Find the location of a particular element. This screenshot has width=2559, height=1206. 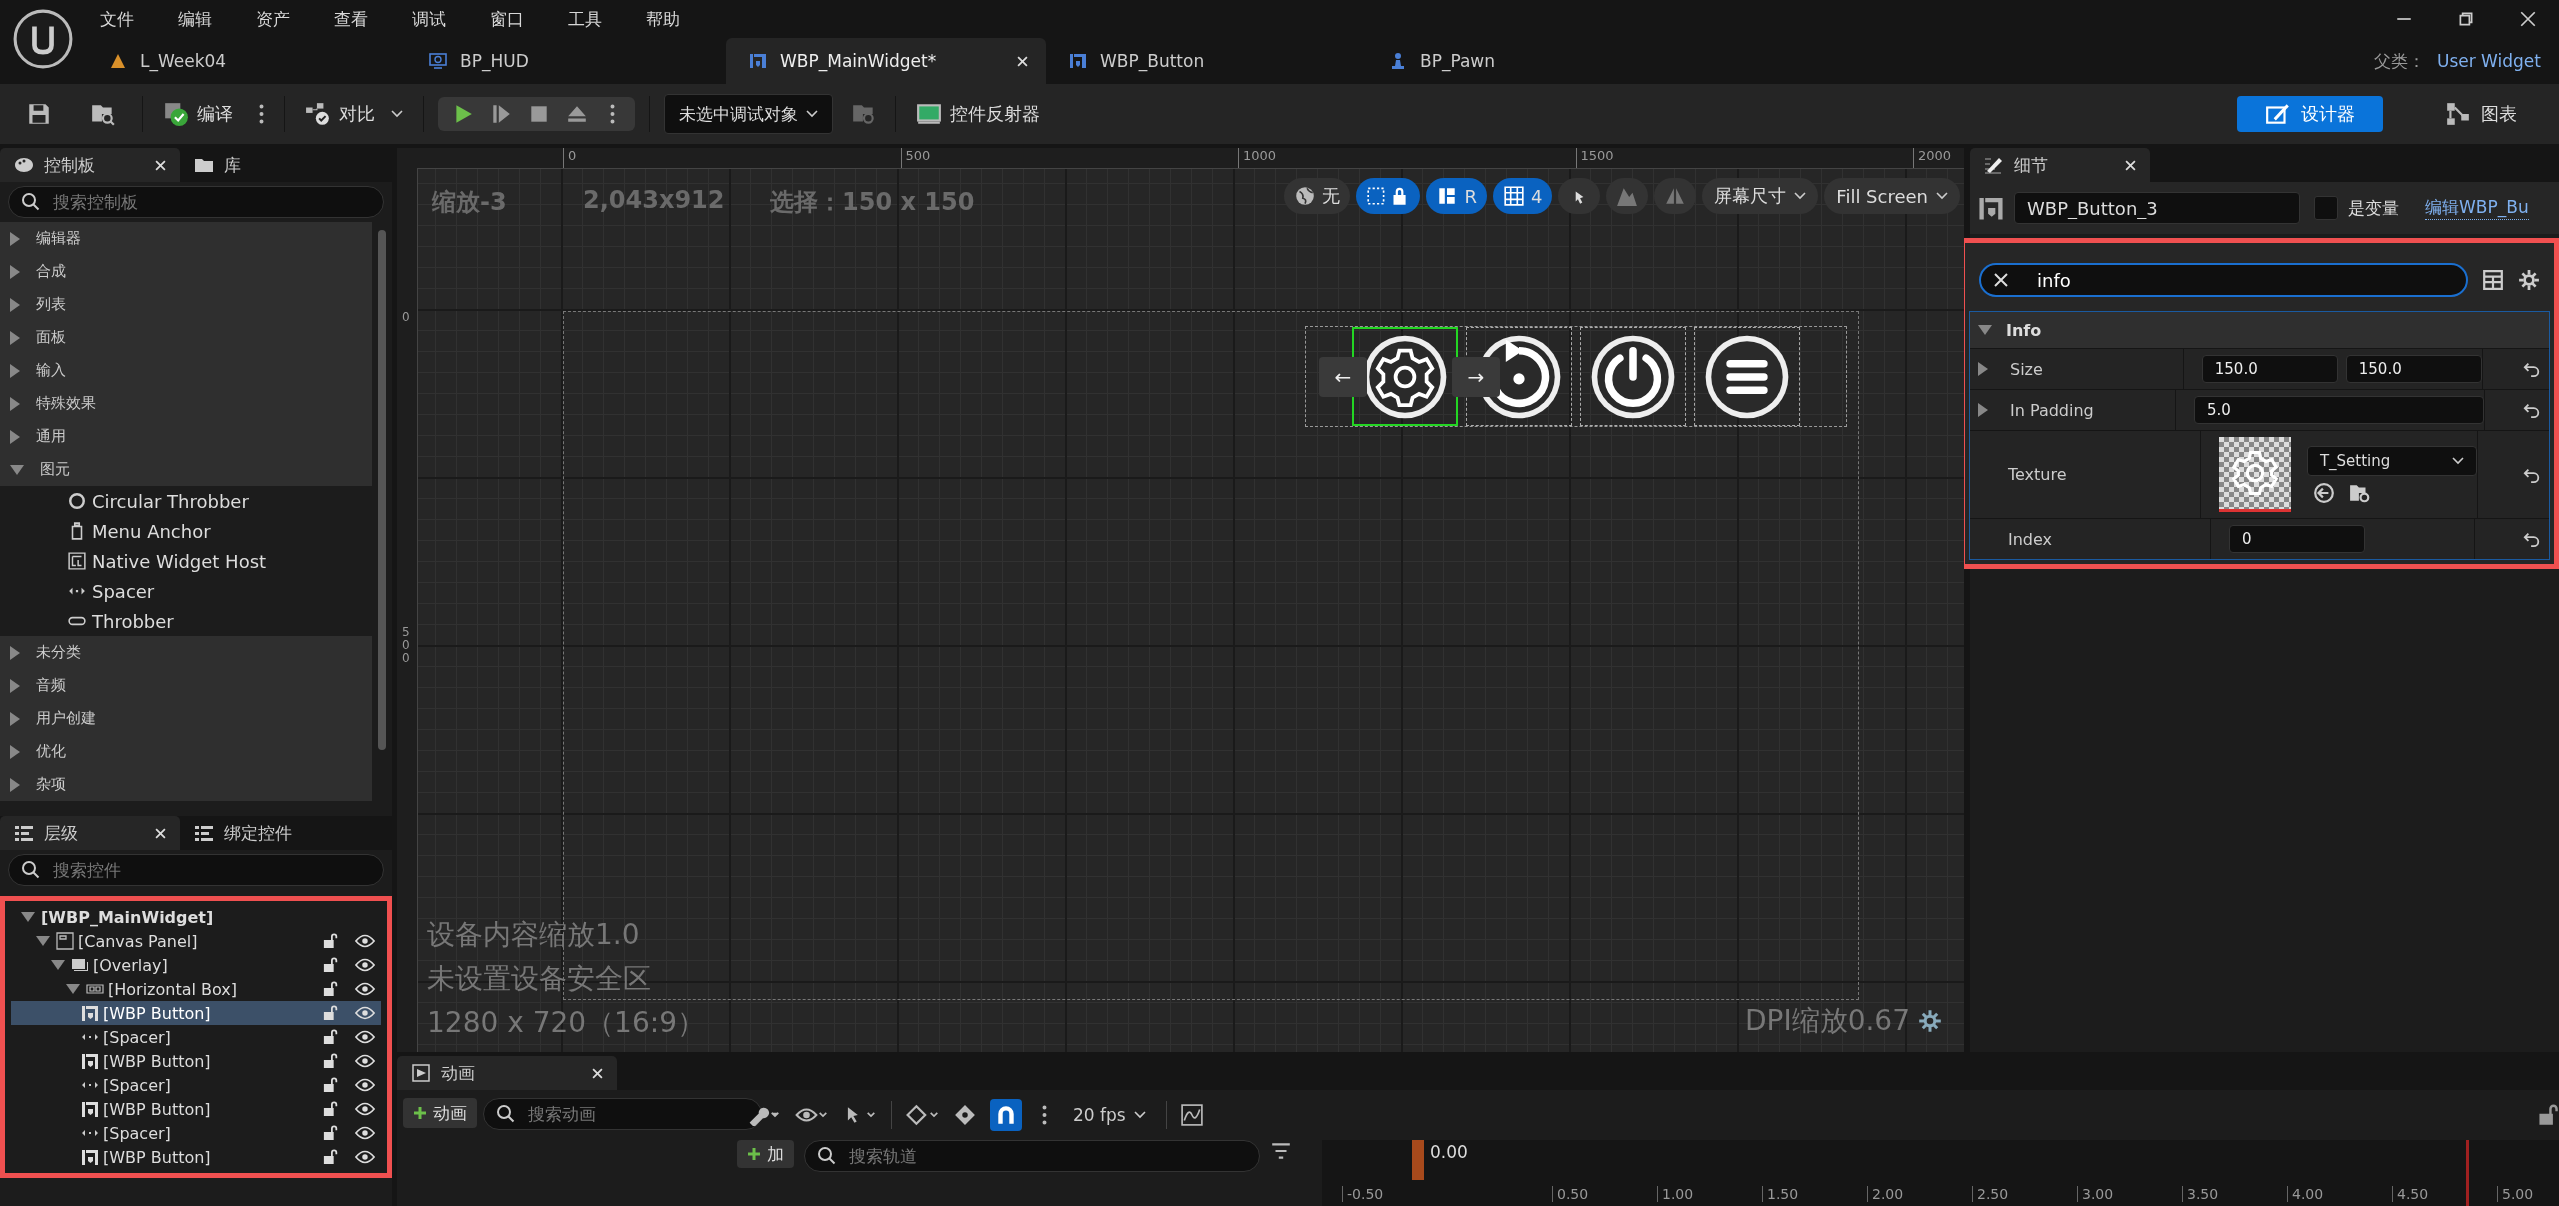

search-field: 搜索控件 is located at coordinates (196, 870).